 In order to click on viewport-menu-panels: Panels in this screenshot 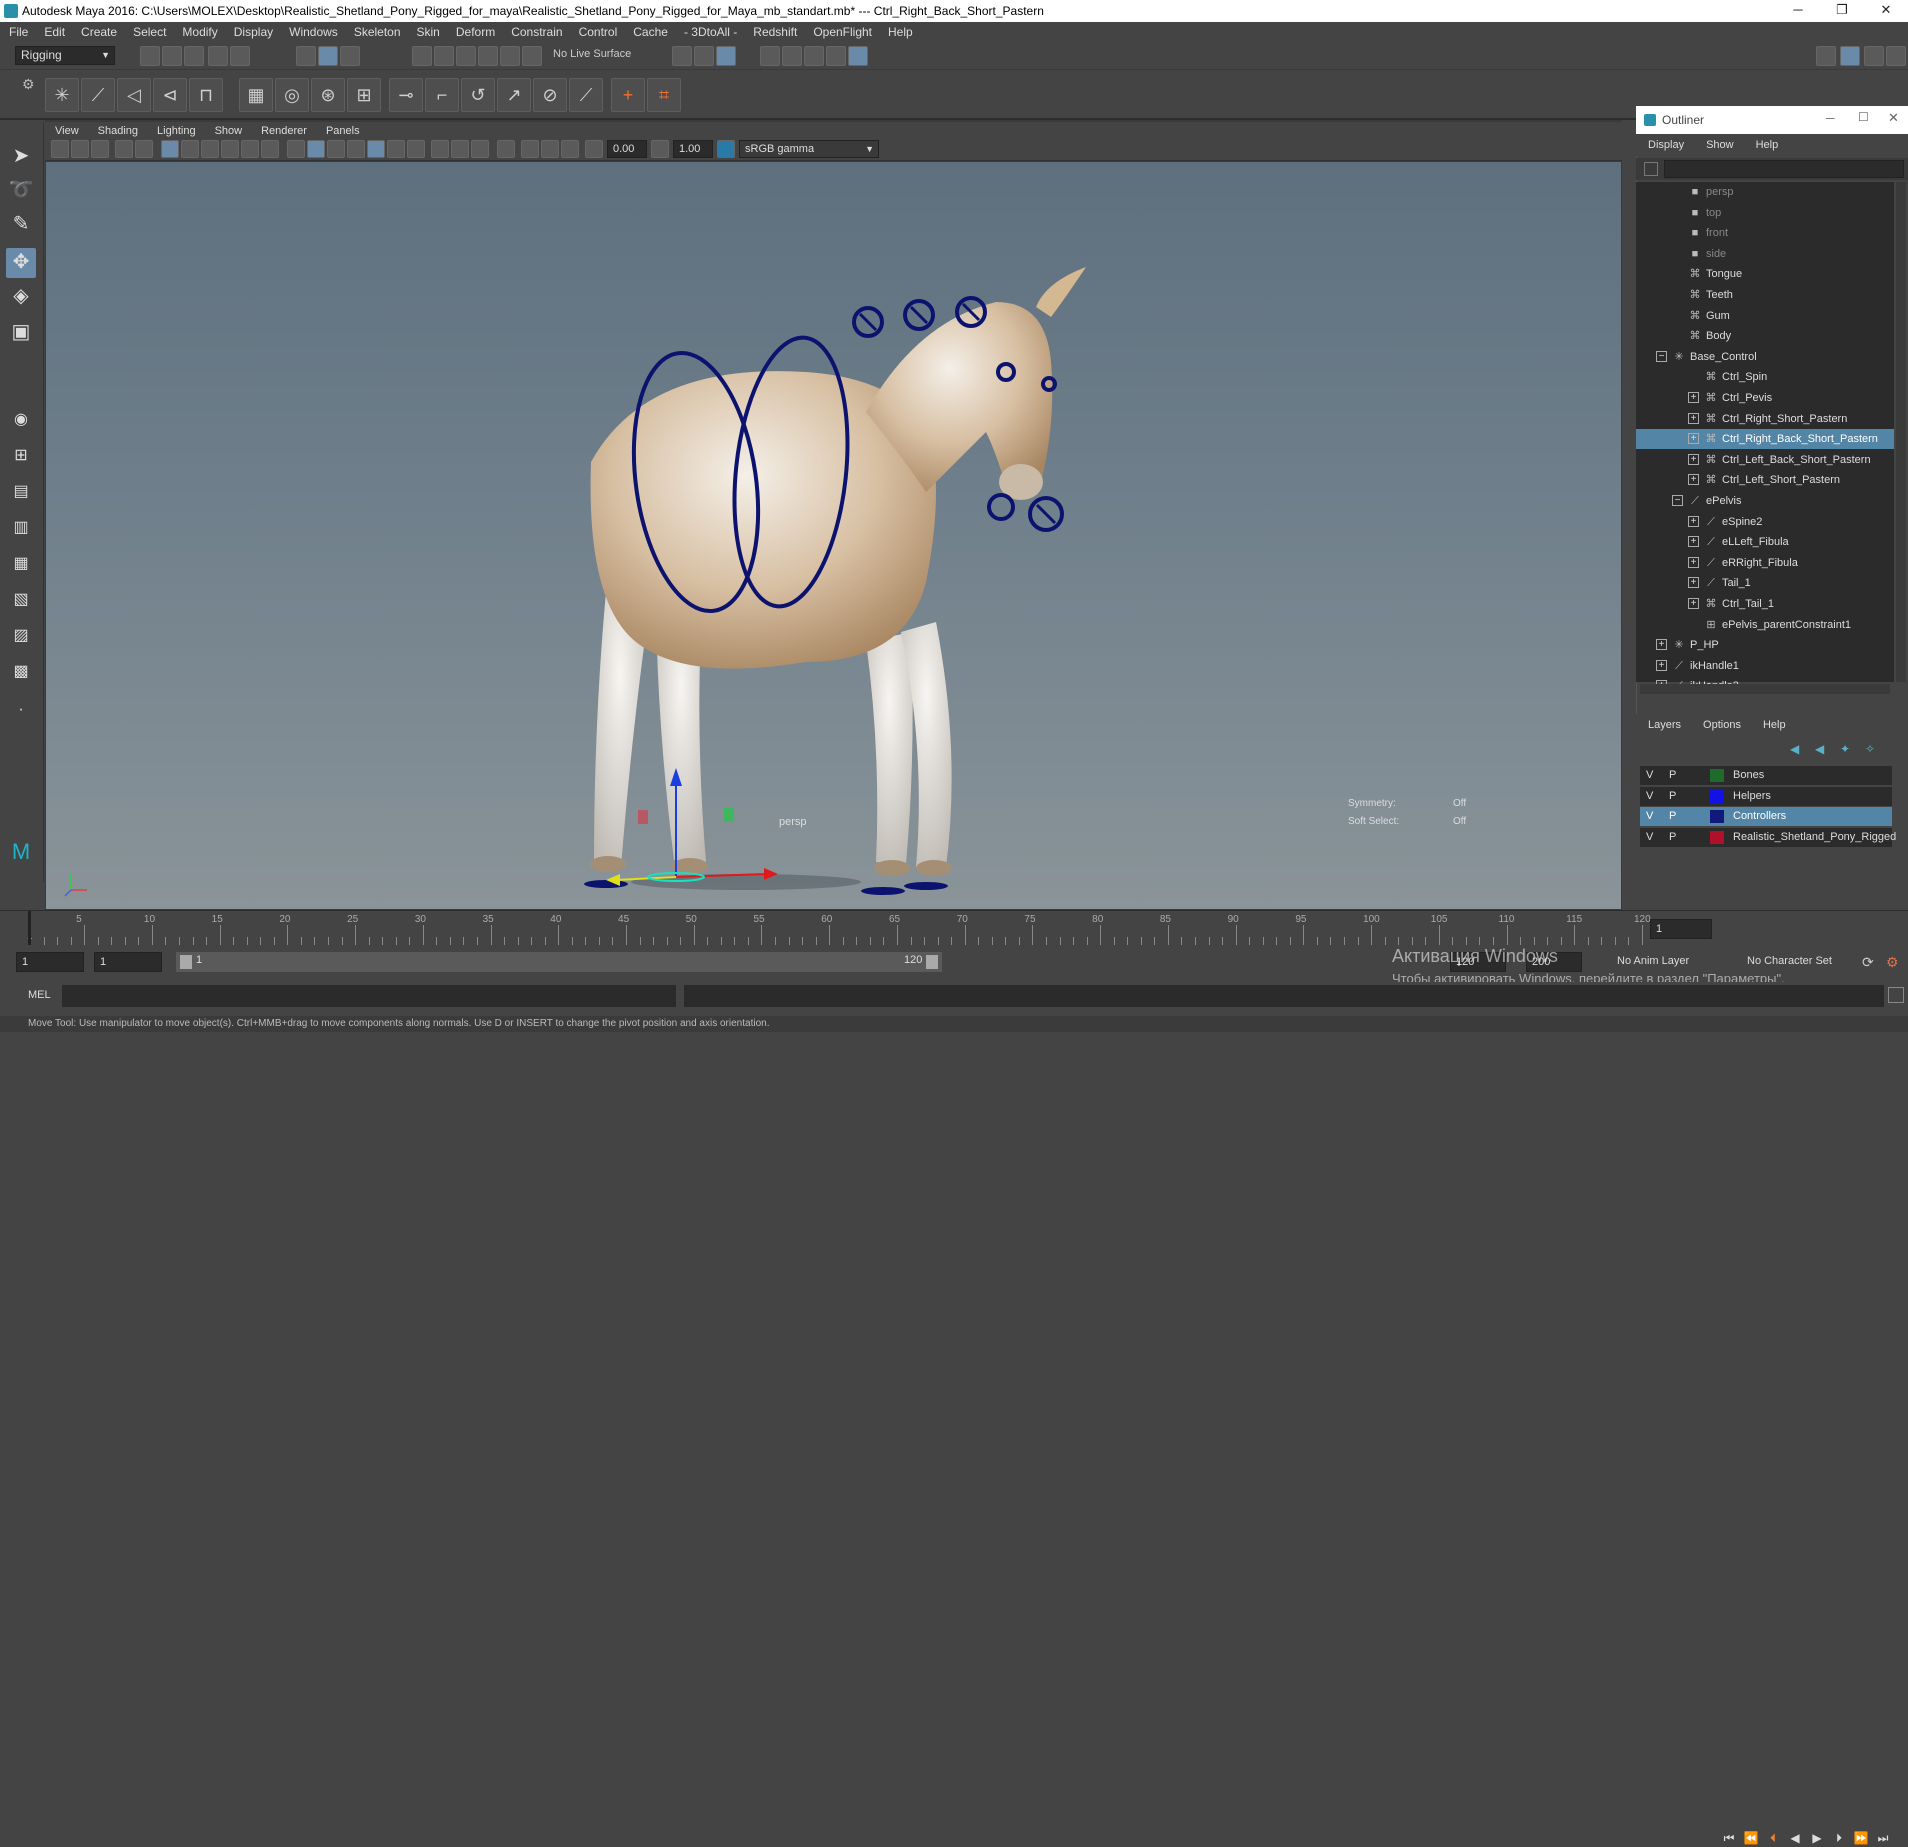, I will do `click(342, 131)`.